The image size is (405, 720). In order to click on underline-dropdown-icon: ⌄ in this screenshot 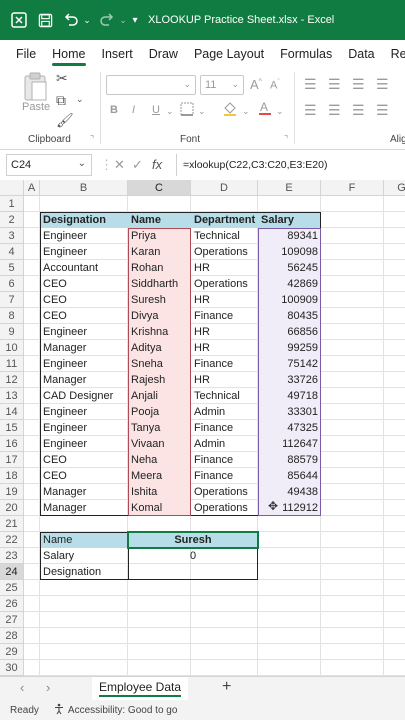, I will do `click(170, 111)`.